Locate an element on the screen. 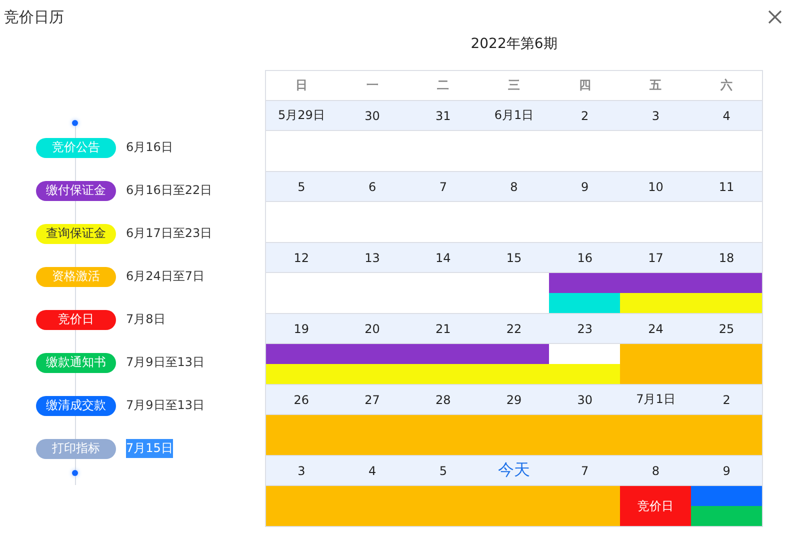  calendar-title: 2022年第6期 is located at coordinates (514, 44).